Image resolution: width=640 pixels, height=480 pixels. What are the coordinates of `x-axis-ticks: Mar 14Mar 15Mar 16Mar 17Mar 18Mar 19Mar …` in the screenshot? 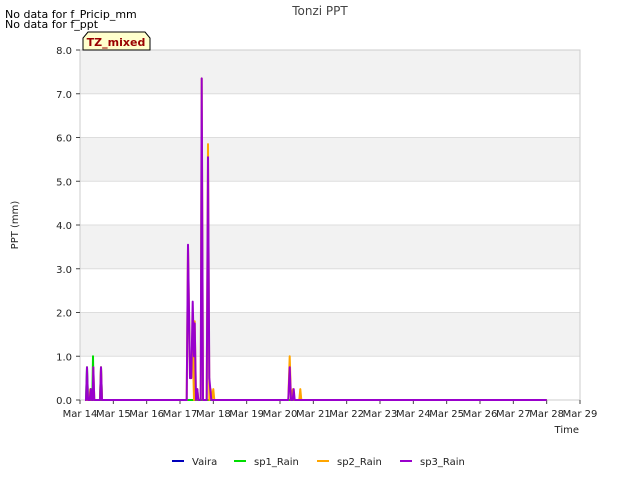 It's located at (330, 410).